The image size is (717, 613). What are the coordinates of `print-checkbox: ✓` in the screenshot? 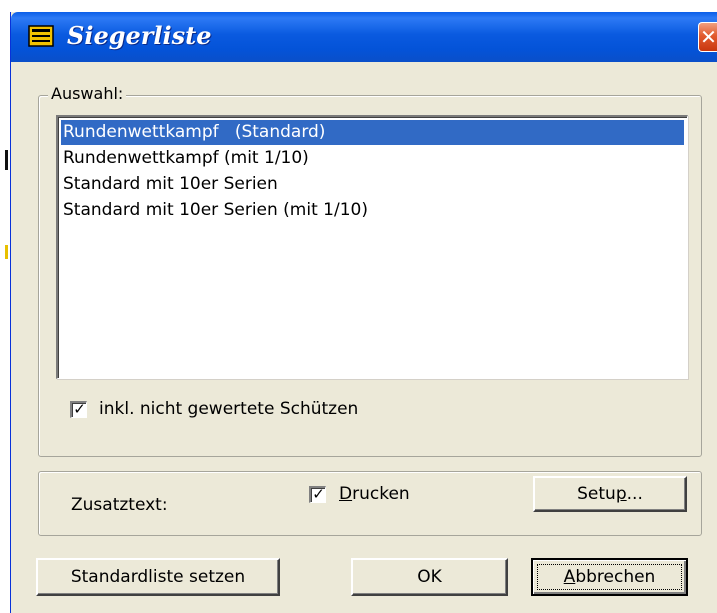 It's located at (317, 494).